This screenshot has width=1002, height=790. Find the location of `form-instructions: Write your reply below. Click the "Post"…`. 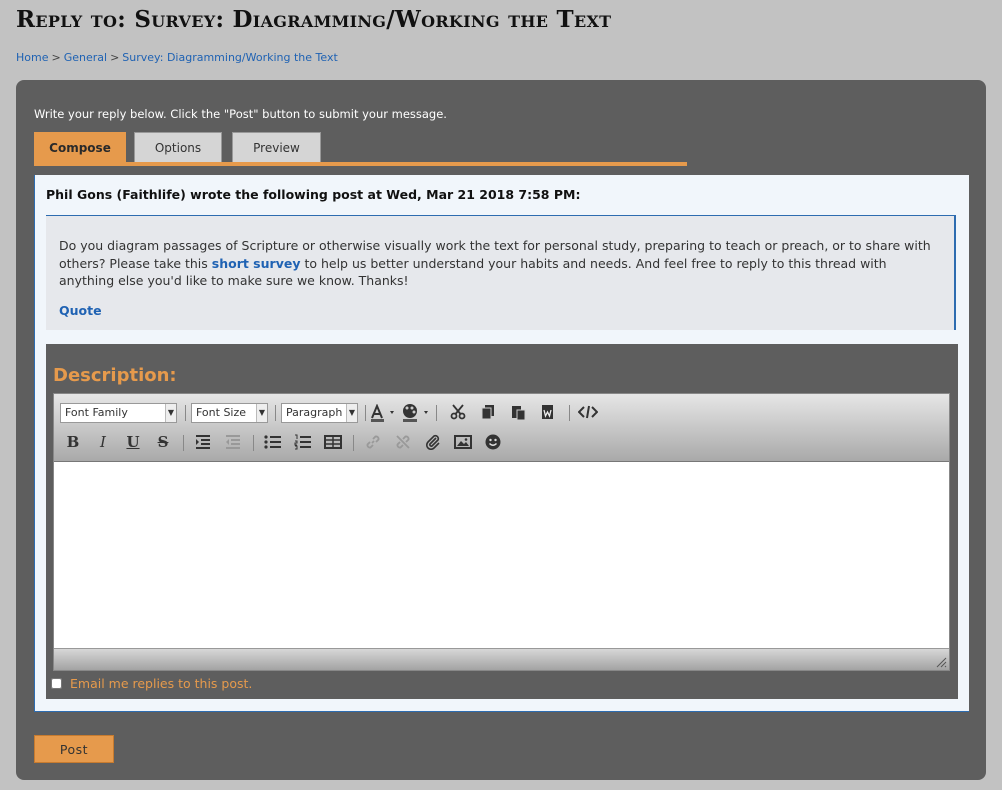

form-instructions: Write your reply below. Click the "Post"… is located at coordinates (240, 114).